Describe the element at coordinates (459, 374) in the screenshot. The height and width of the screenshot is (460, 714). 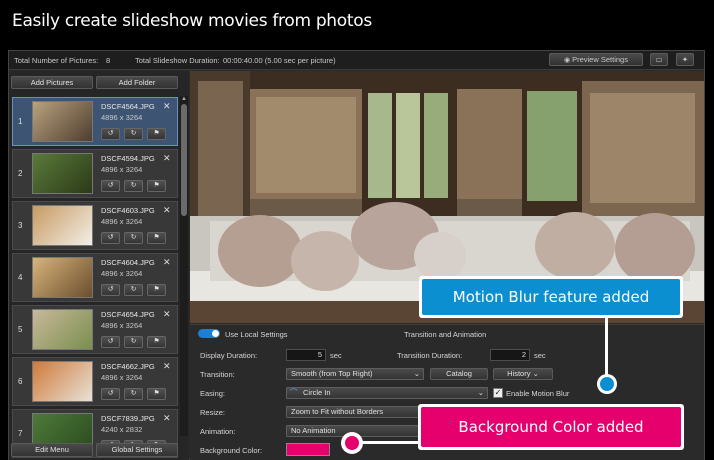
I see `catalog-button: Catalog` at that location.